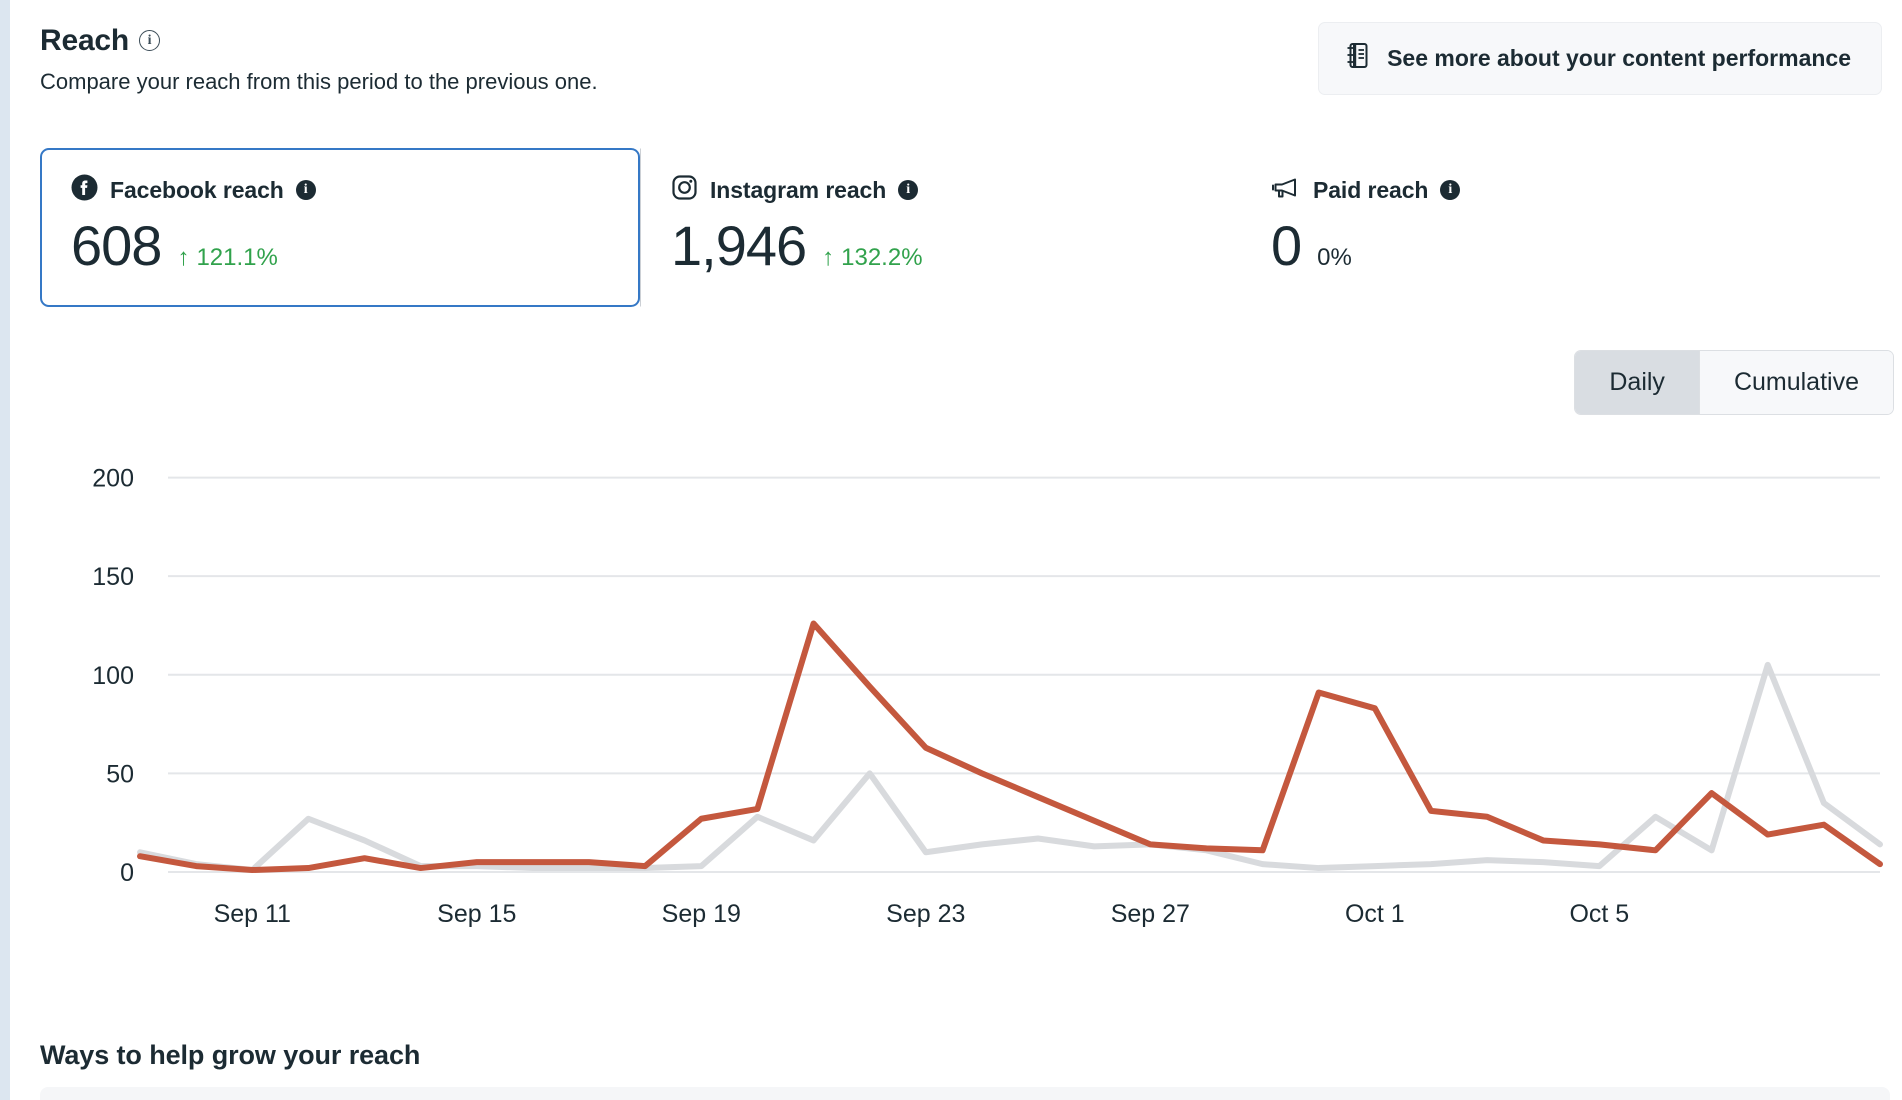  What do you see at coordinates (940, 190) in the screenshot?
I see `metric-head: Instagram reach i` at bounding box center [940, 190].